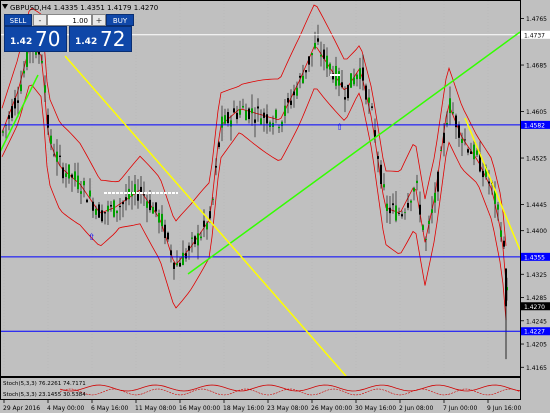  I want to click on time-tick-label: 16 May 00:00, so click(199, 408).